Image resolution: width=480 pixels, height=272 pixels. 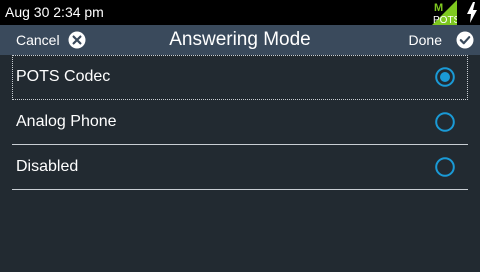 I want to click on done-button: Done, so click(x=441, y=40).